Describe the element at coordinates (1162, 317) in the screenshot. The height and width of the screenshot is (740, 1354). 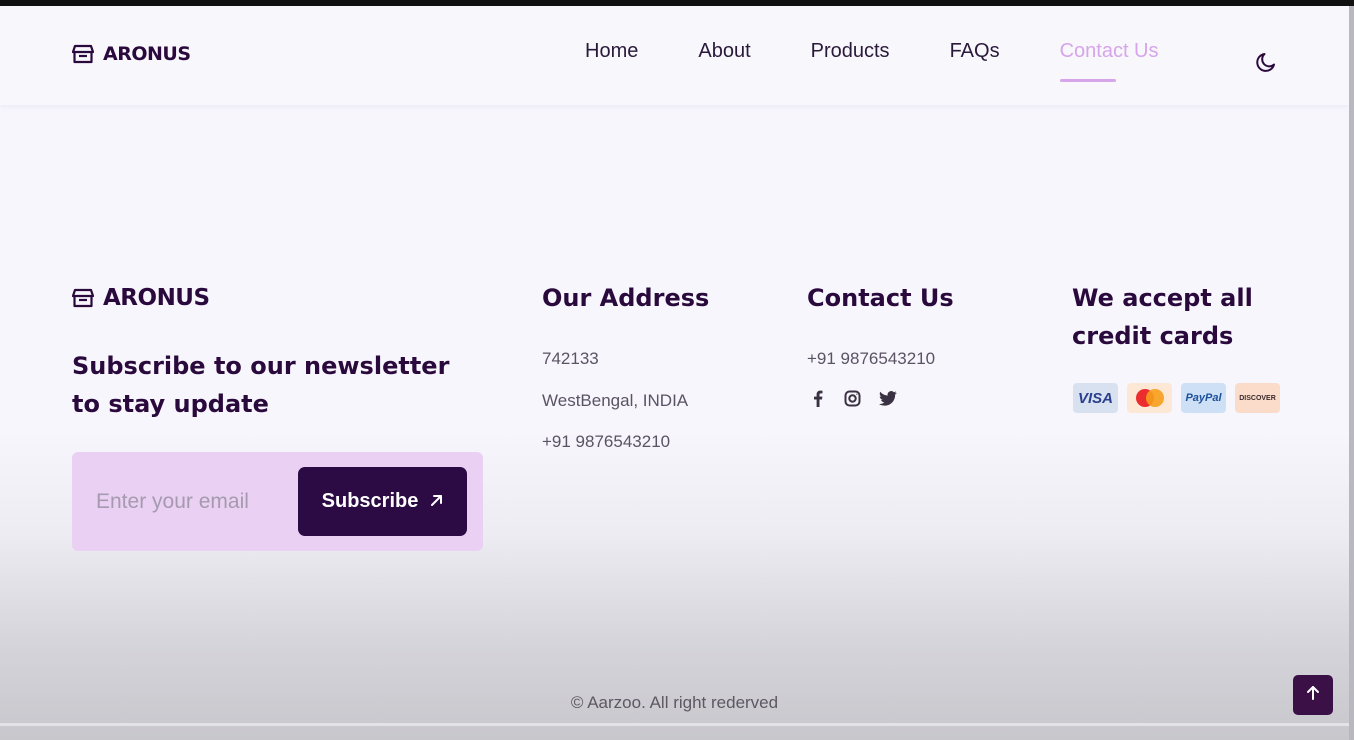
I see `payments-heading: We accept all credit cards` at that location.